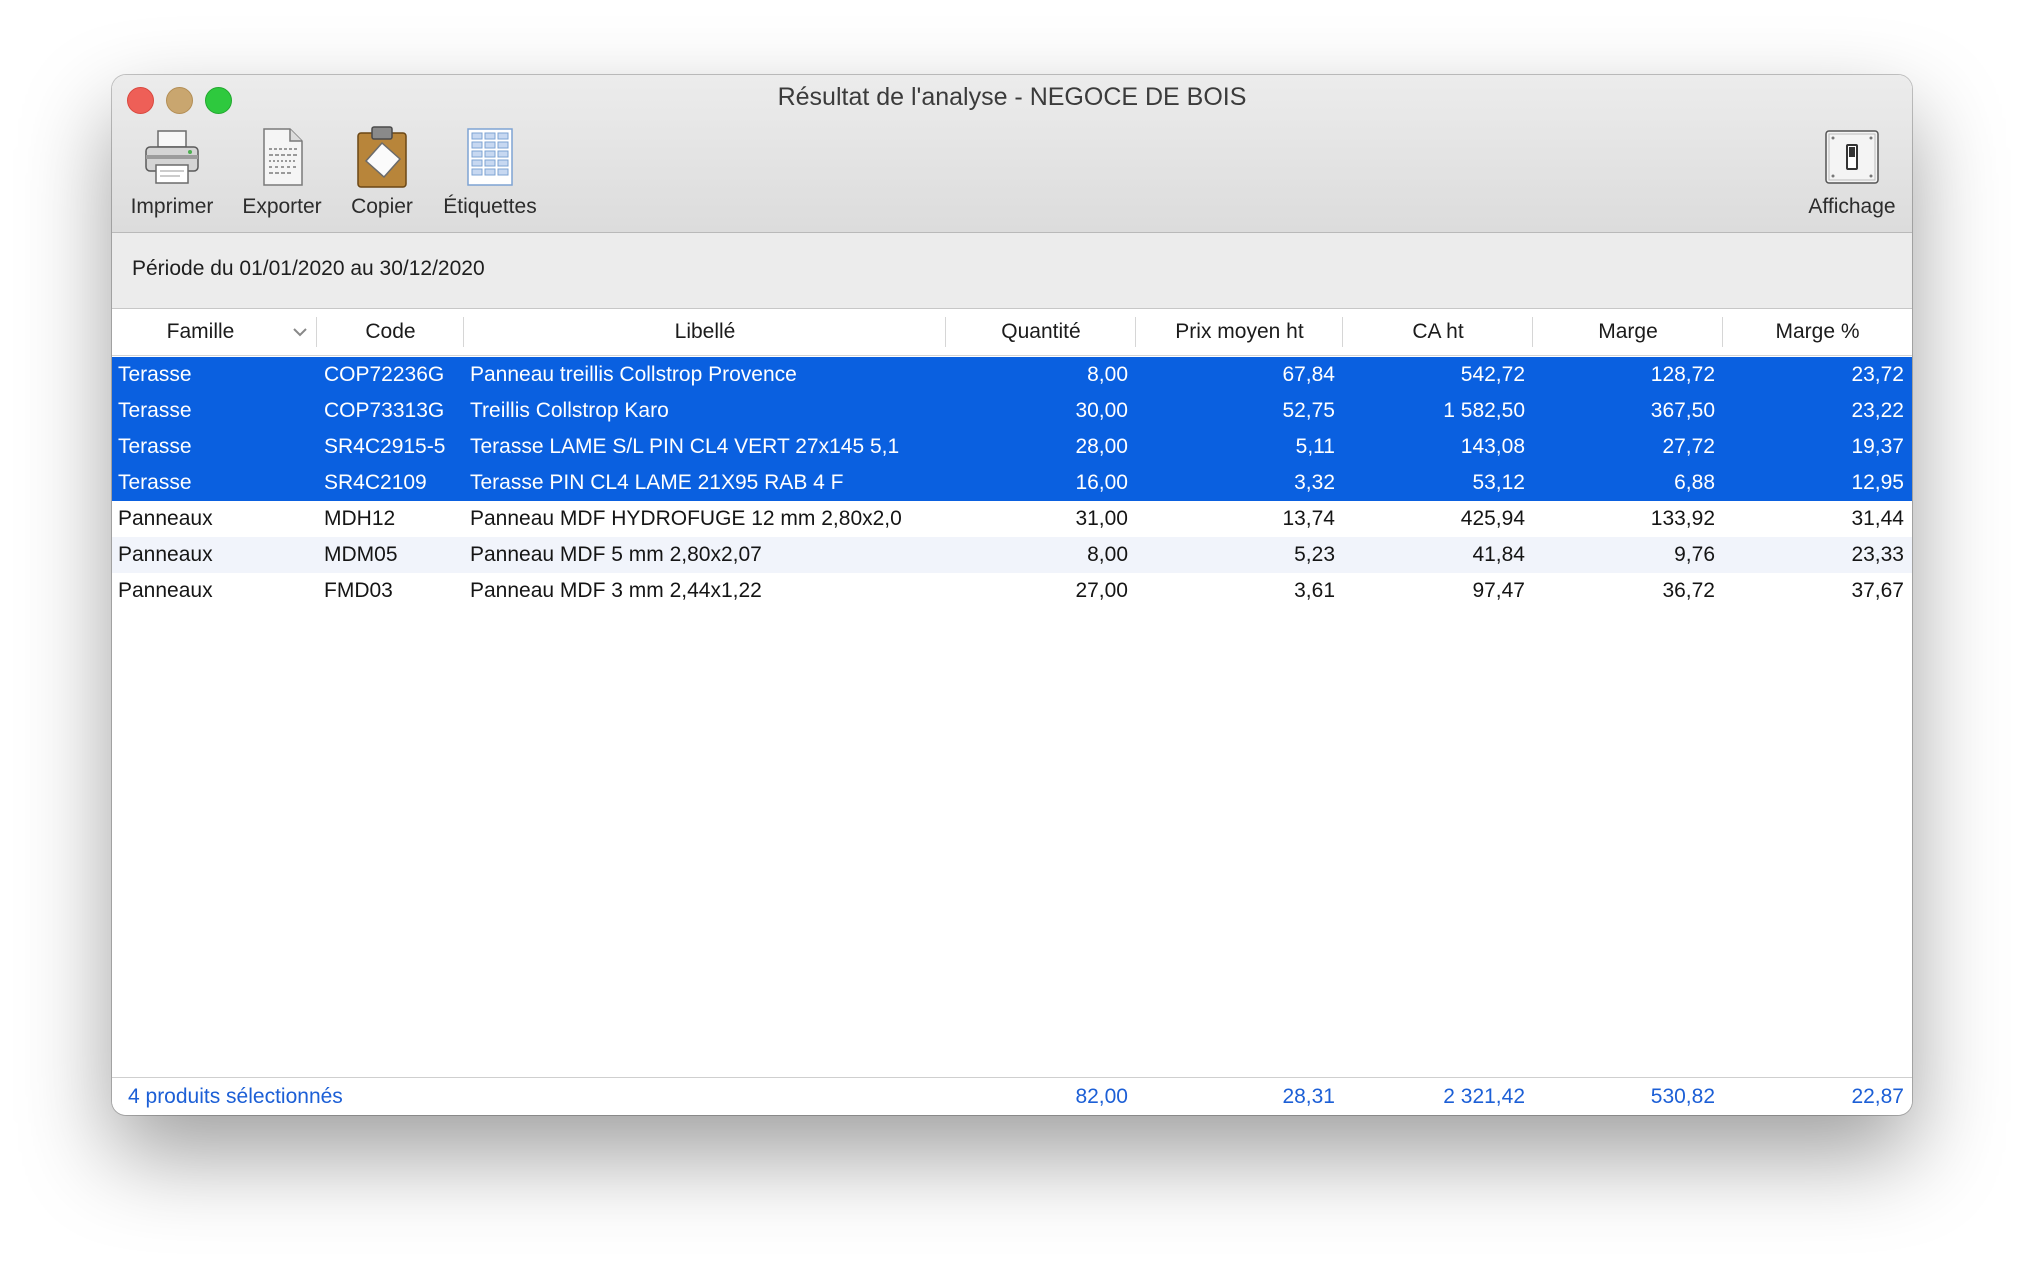  What do you see at coordinates (1484, 410) in the screenshot?
I see `cell-ca: 1 582,50` at bounding box center [1484, 410].